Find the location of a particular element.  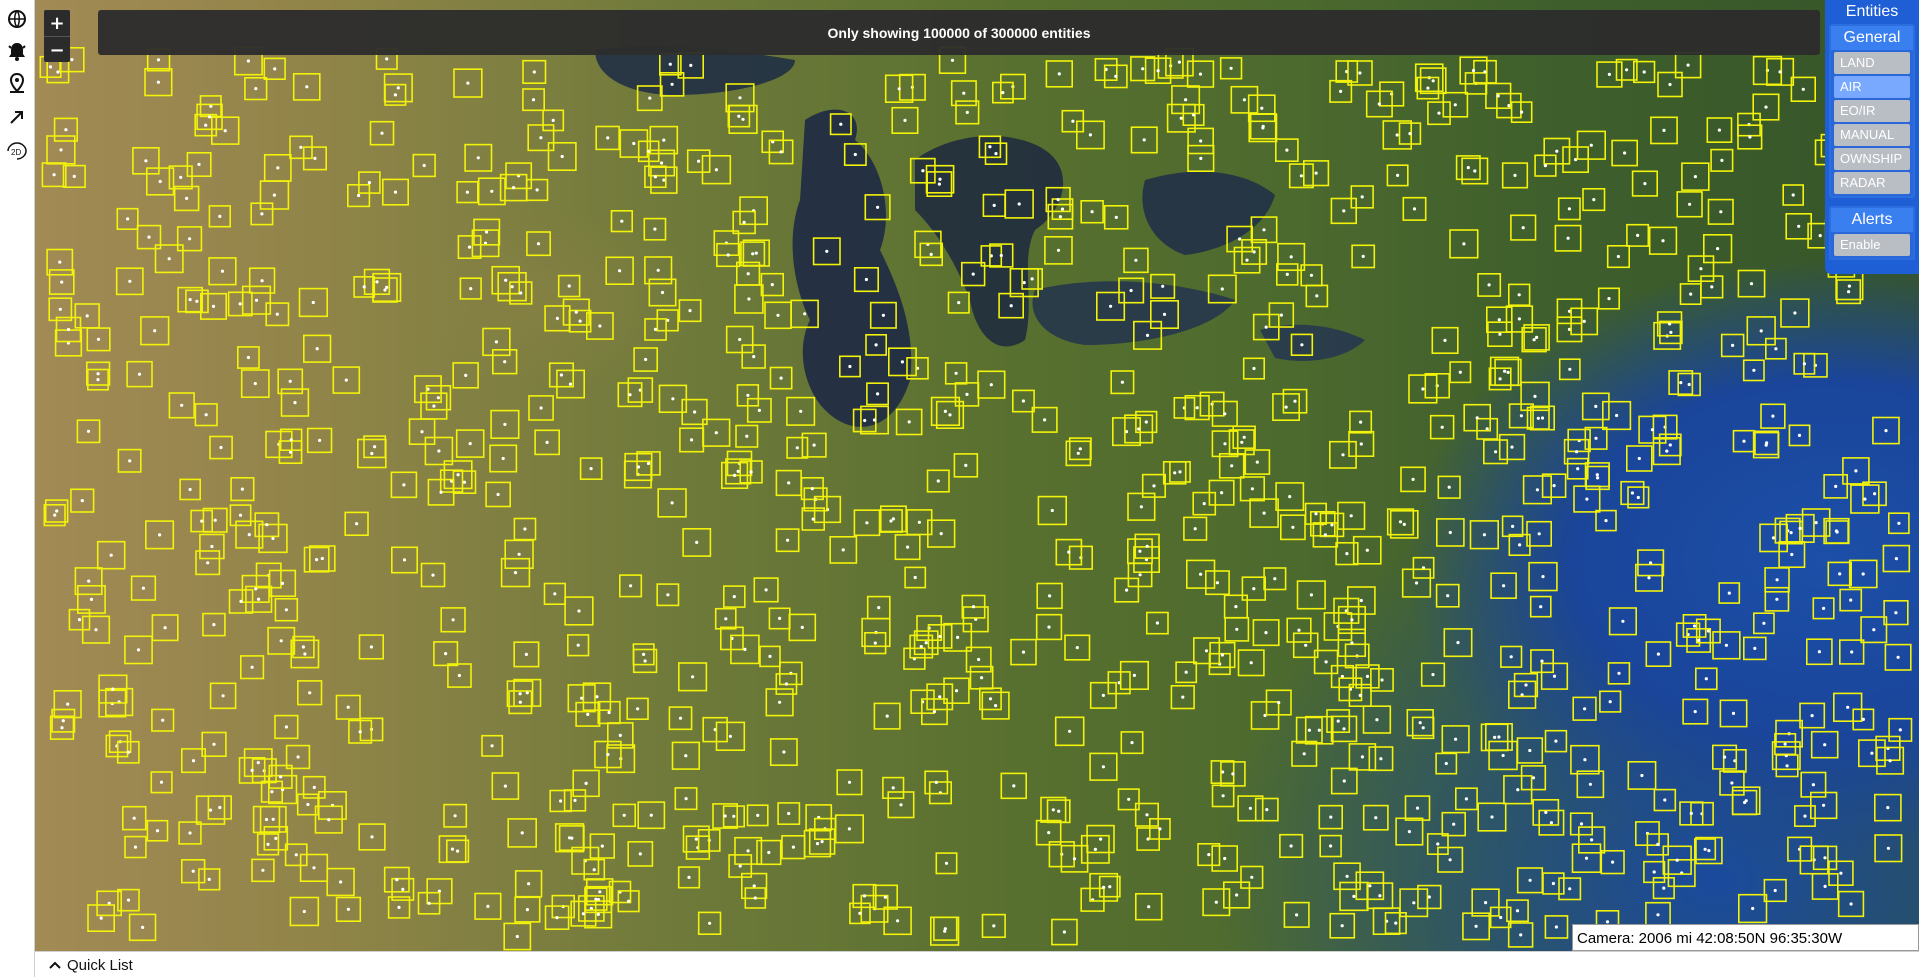

map-pin-icon is located at coordinates (17, 83).